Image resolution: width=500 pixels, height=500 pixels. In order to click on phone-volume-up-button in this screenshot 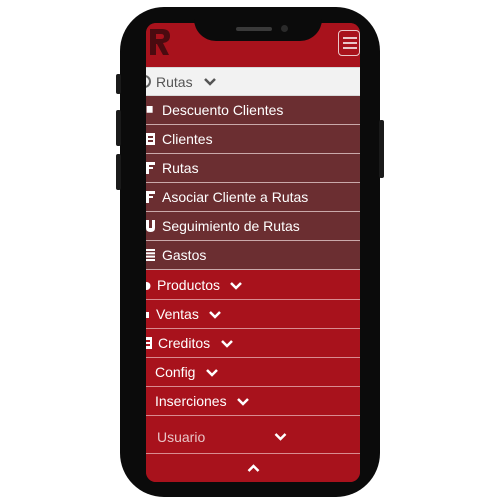, I will do `click(118, 128)`.